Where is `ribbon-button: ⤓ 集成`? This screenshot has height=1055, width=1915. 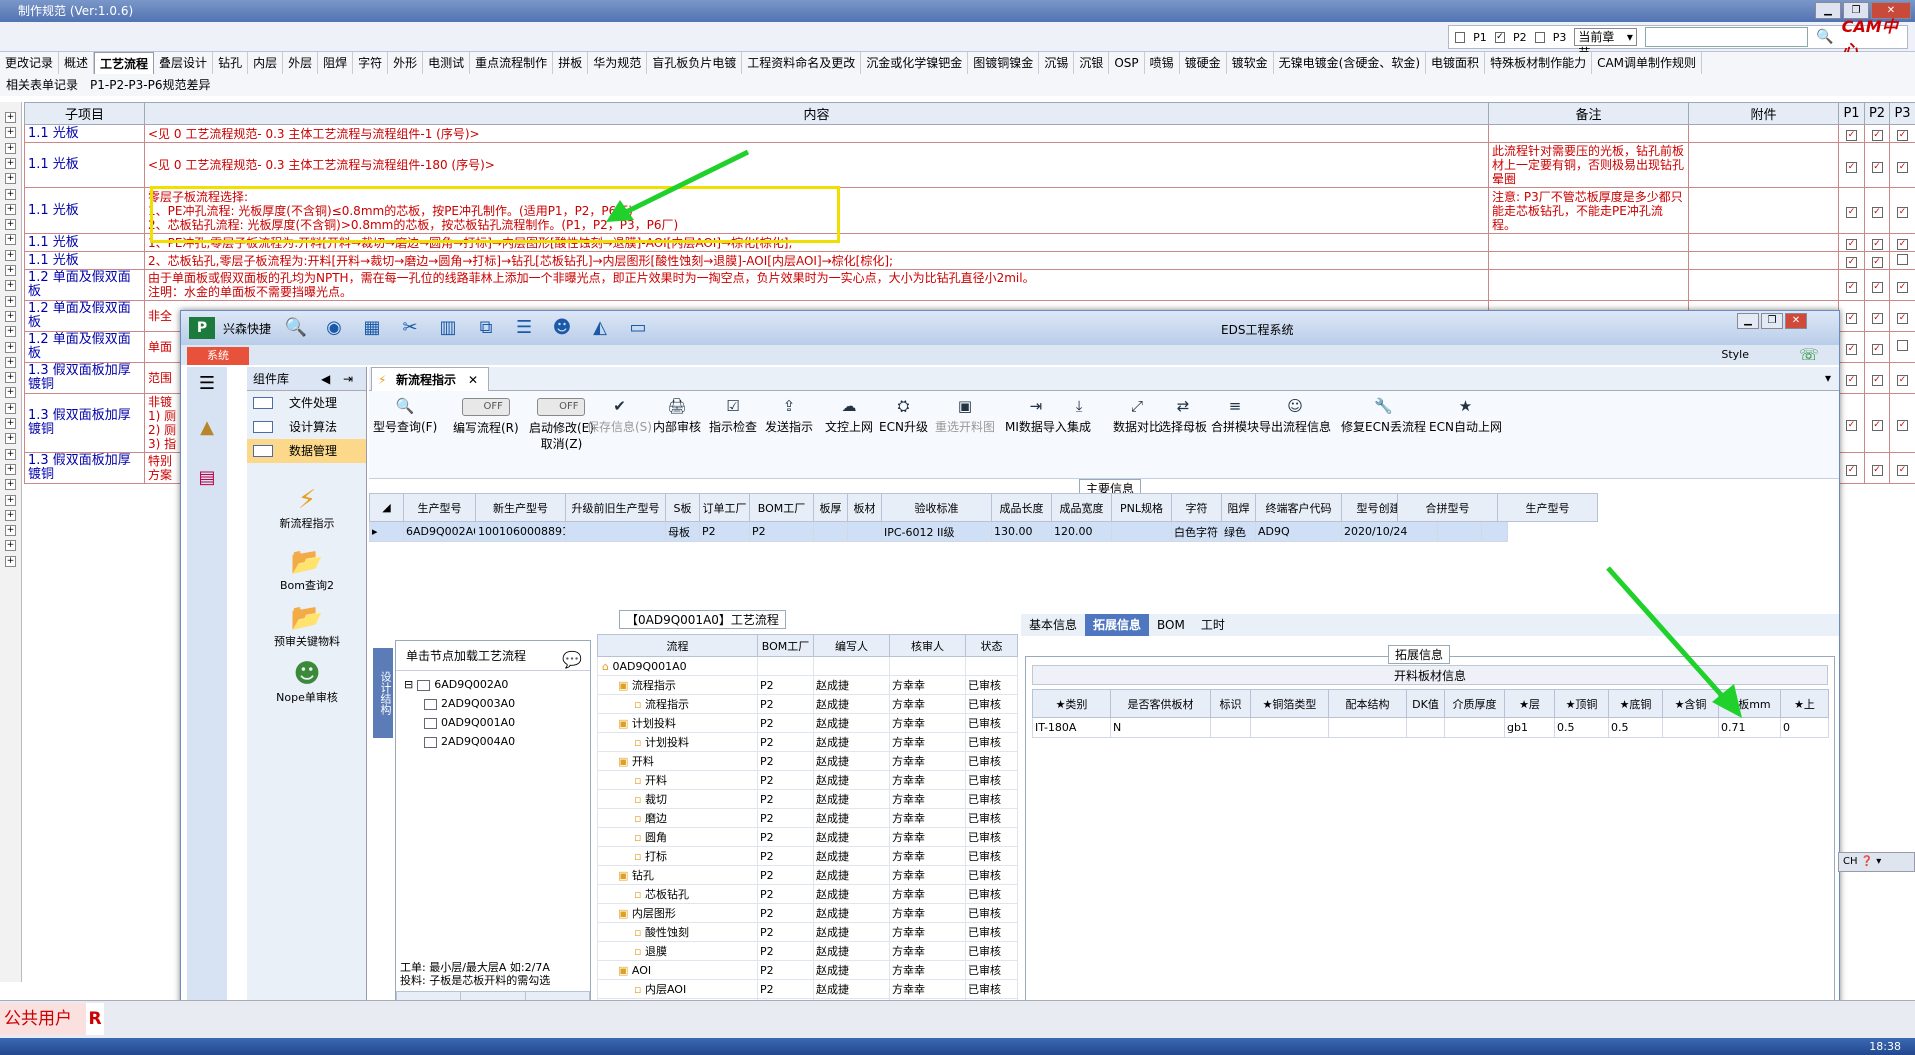
ribbon-button: ⤓ 集成 is located at coordinates (1079, 416).